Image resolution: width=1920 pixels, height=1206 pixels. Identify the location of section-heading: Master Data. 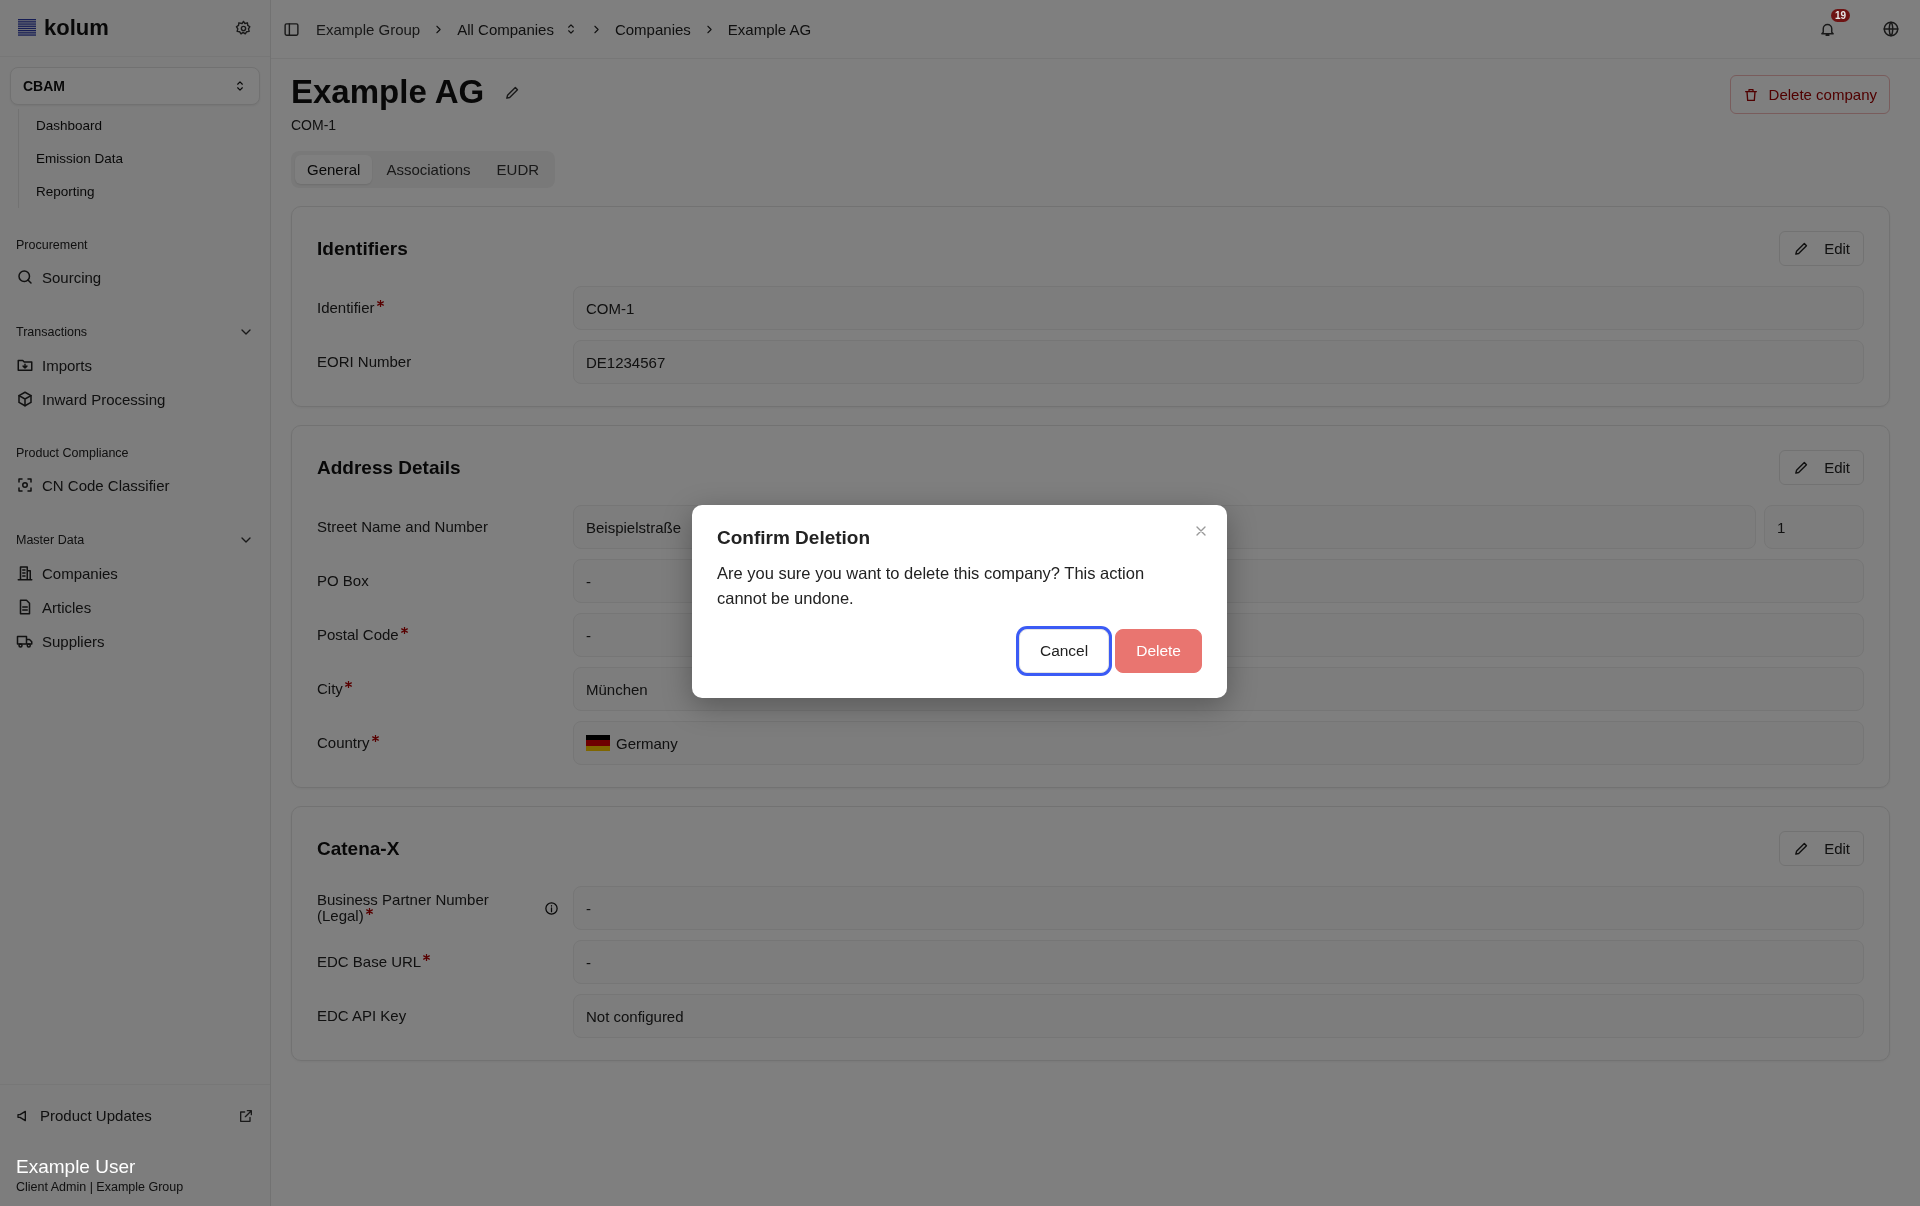
(50, 540).